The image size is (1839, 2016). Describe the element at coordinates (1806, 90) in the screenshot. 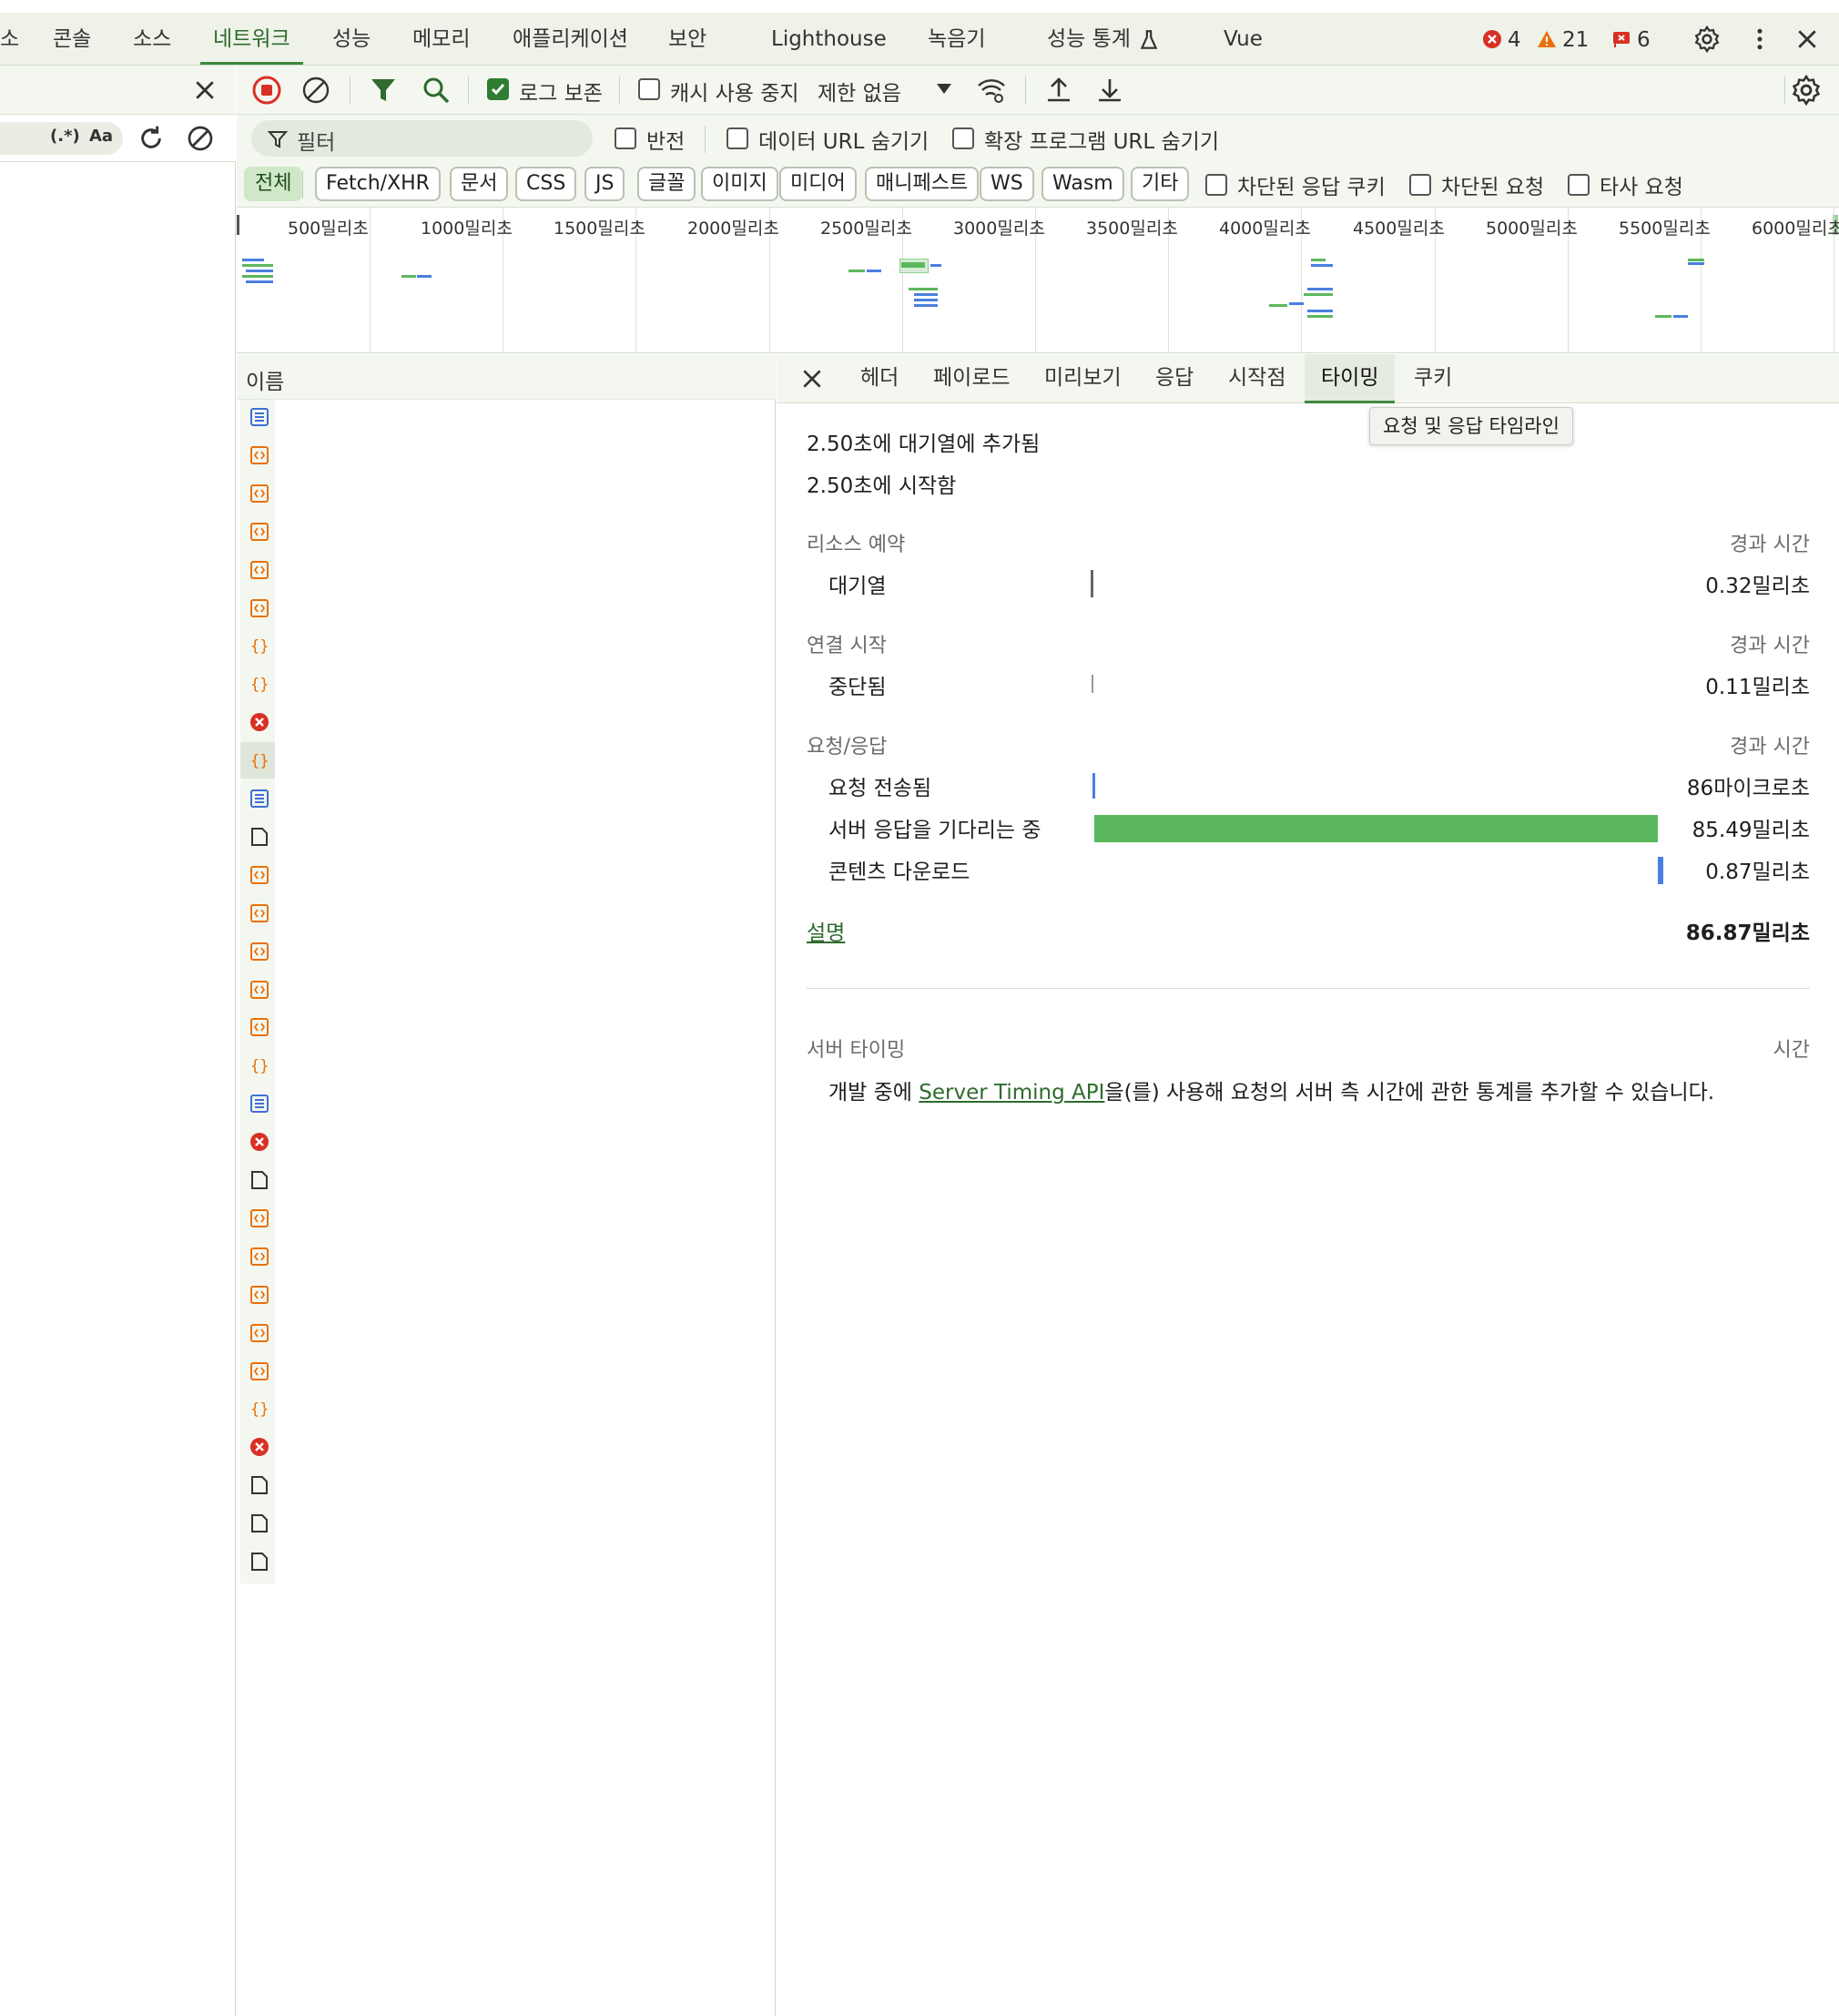

I see `network-settings-gear-icon` at that location.